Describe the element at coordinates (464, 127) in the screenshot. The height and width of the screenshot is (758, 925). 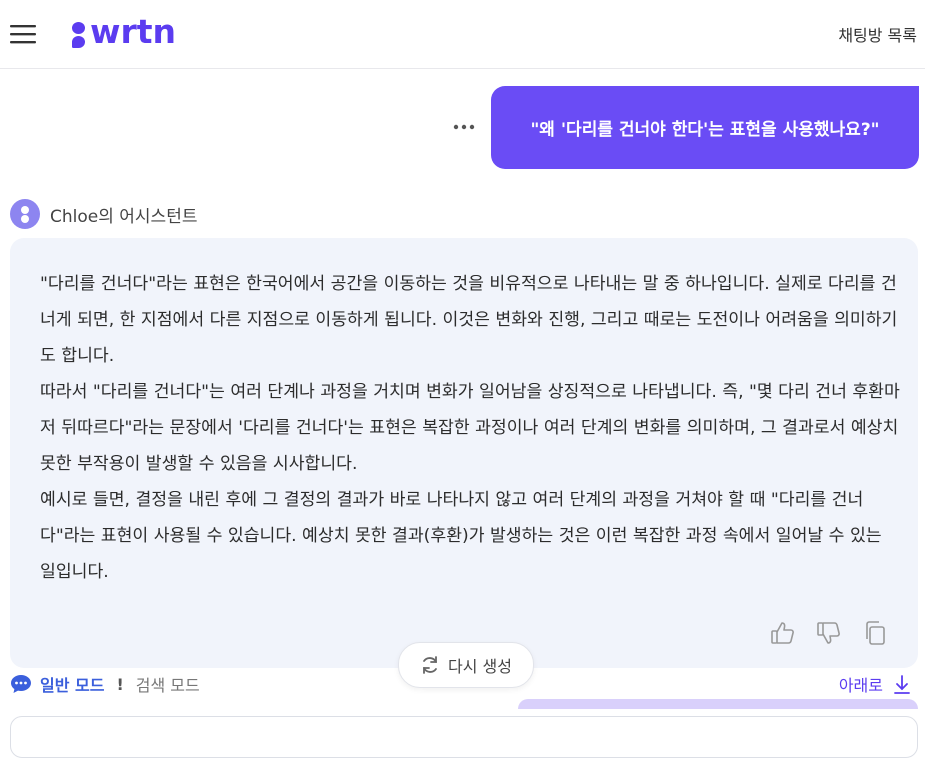
I see `more-dots-icon` at that location.